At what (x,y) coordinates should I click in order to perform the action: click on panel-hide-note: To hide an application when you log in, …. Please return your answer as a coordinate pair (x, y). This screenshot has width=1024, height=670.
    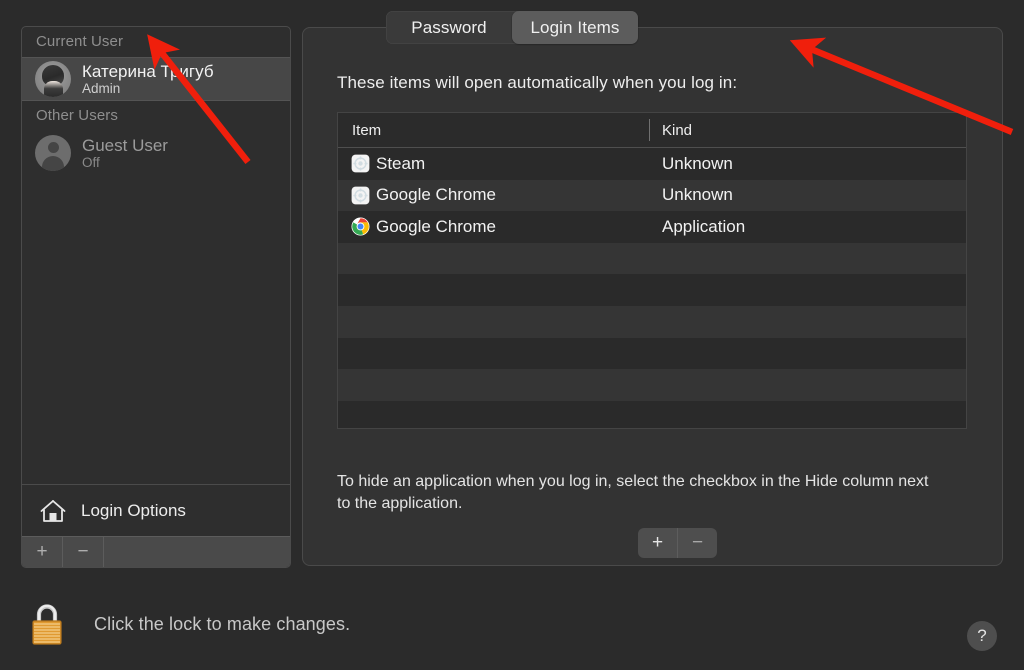
    Looking at the image, I should click on (633, 493).